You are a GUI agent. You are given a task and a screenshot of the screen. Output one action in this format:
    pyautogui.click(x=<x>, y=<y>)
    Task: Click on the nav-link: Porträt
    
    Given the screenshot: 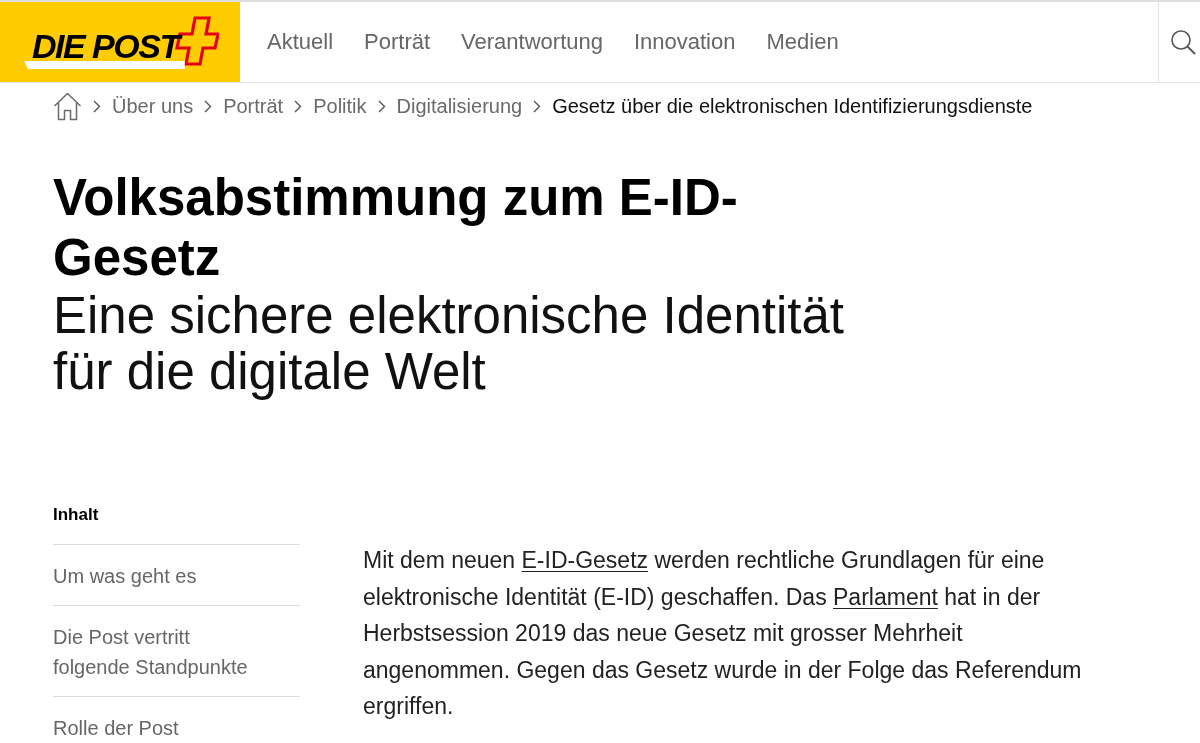 What is the action you would take?
    pyautogui.click(x=397, y=42)
    